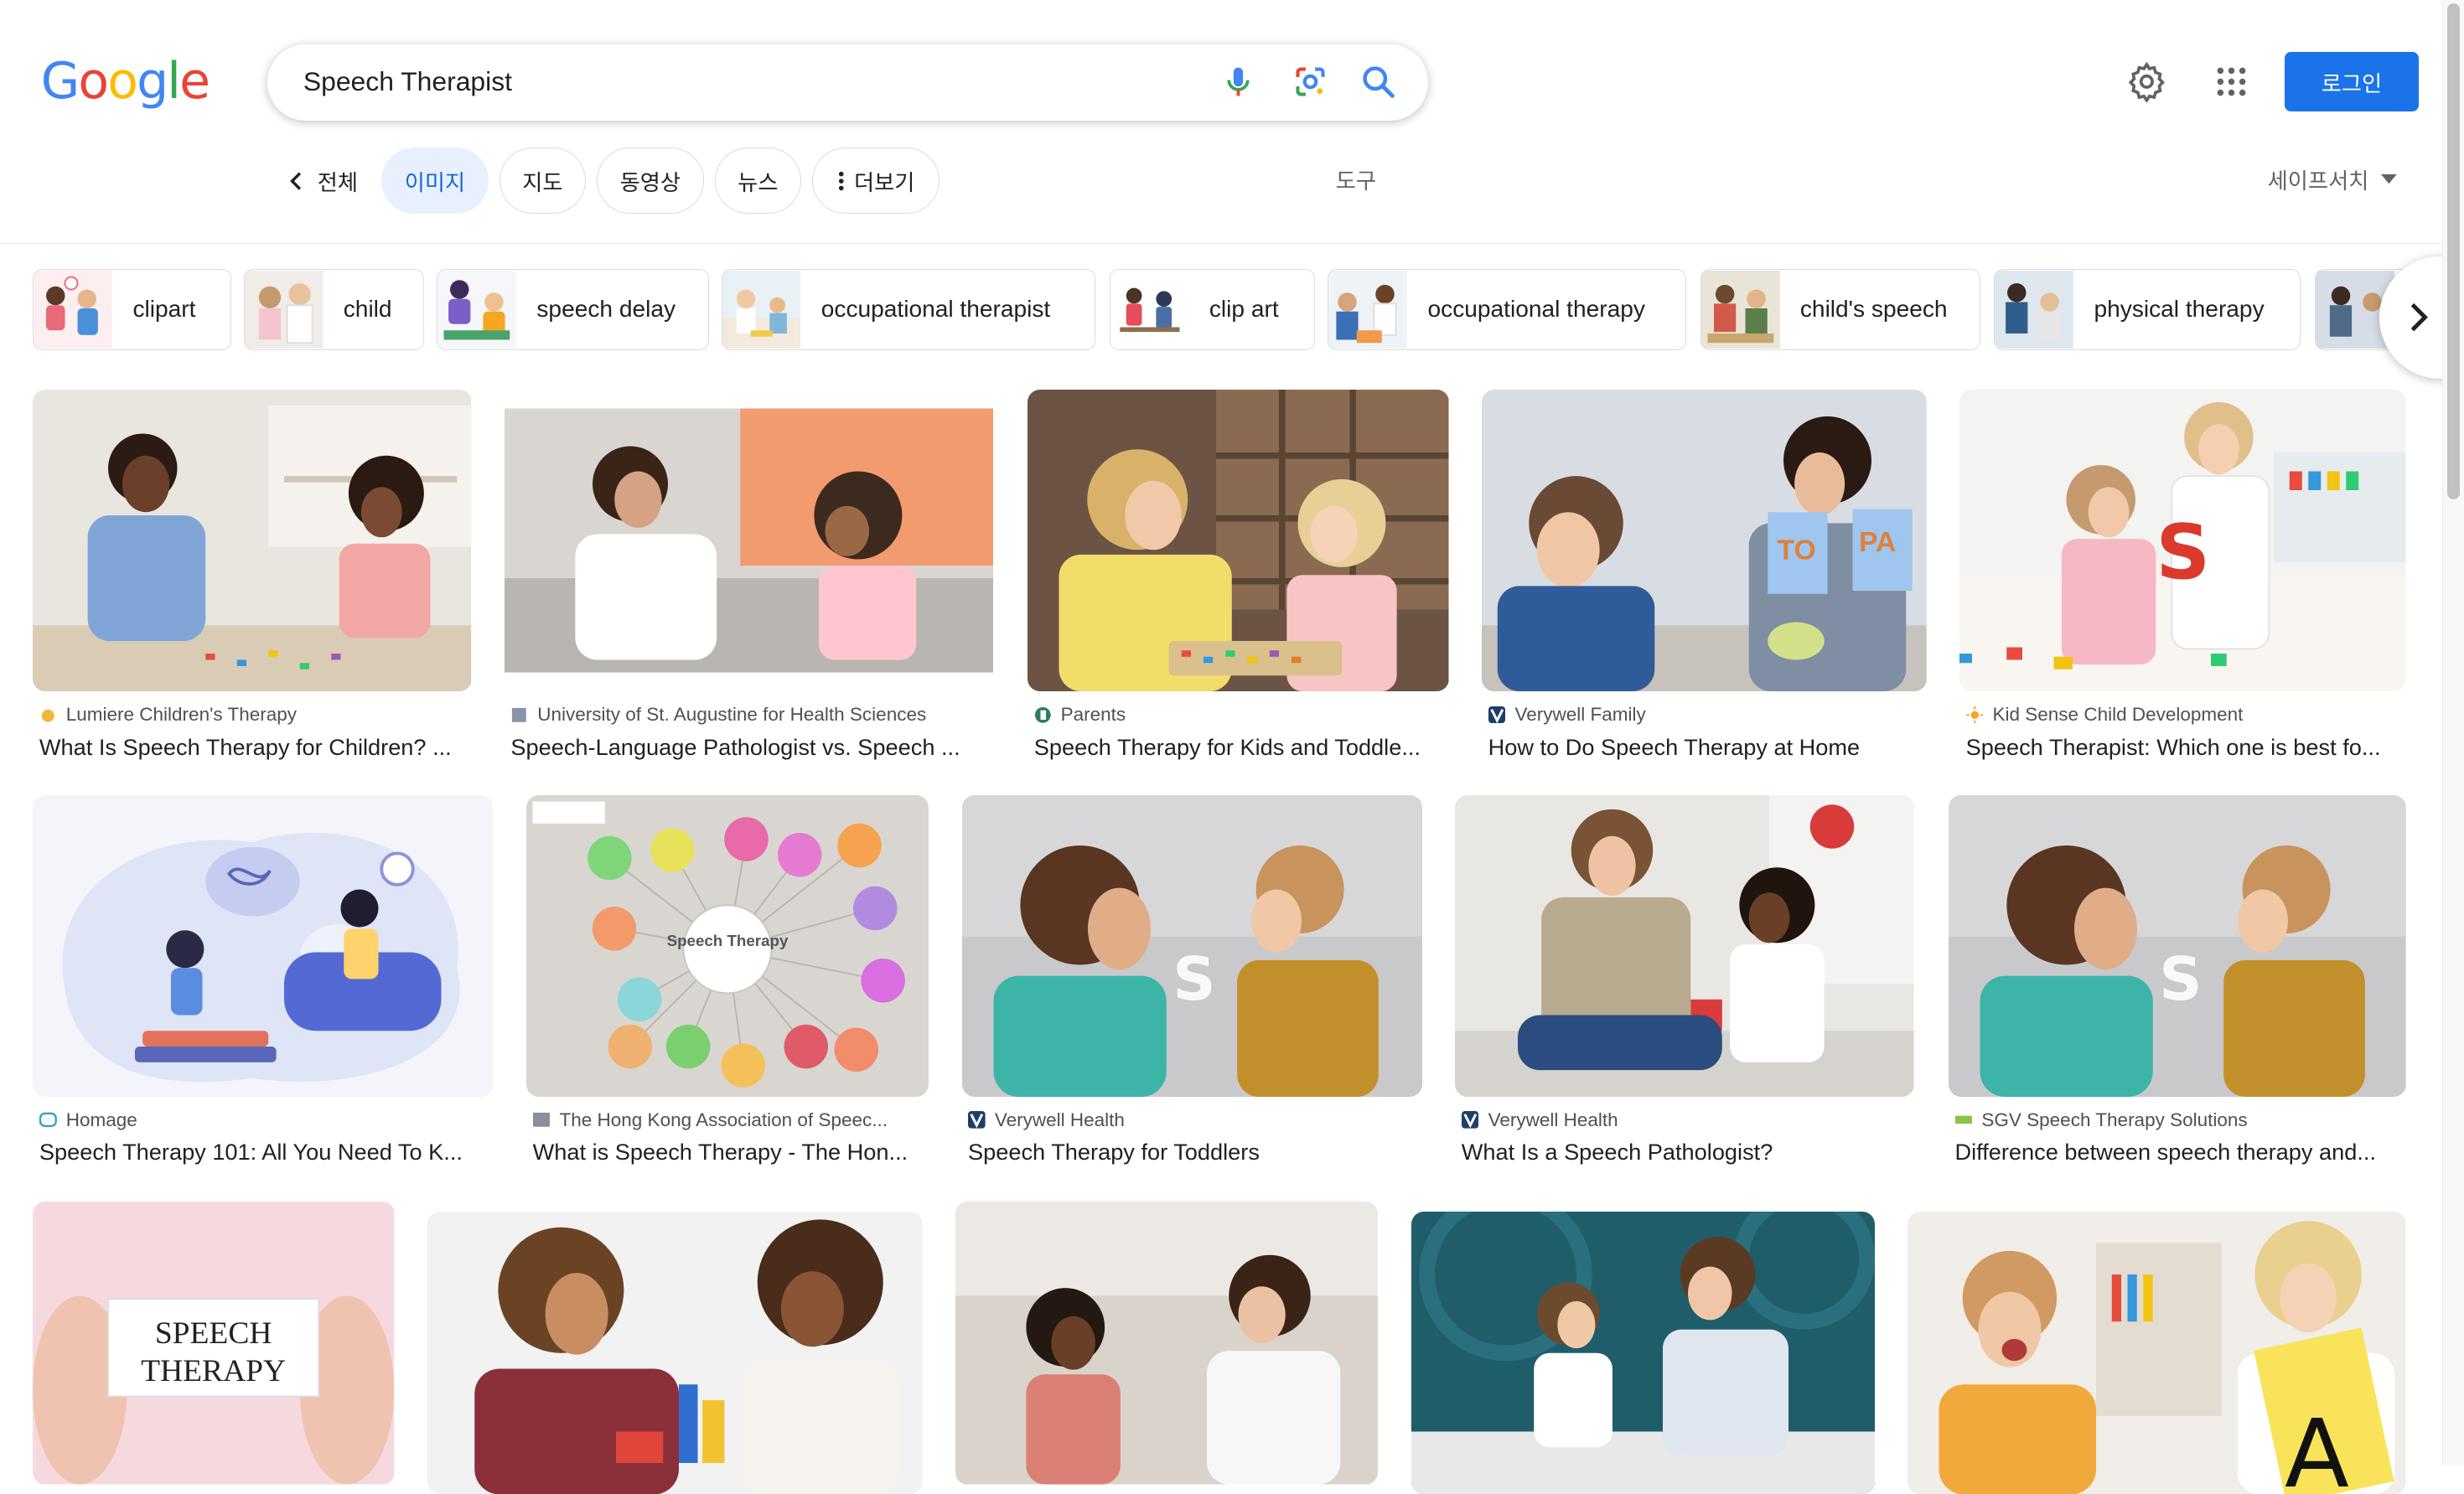 Image resolution: width=2464 pixels, height=1494 pixels. What do you see at coordinates (2419, 317) in the screenshot?
I see `chevron-right-icon` at bounding box center [2419, 317].